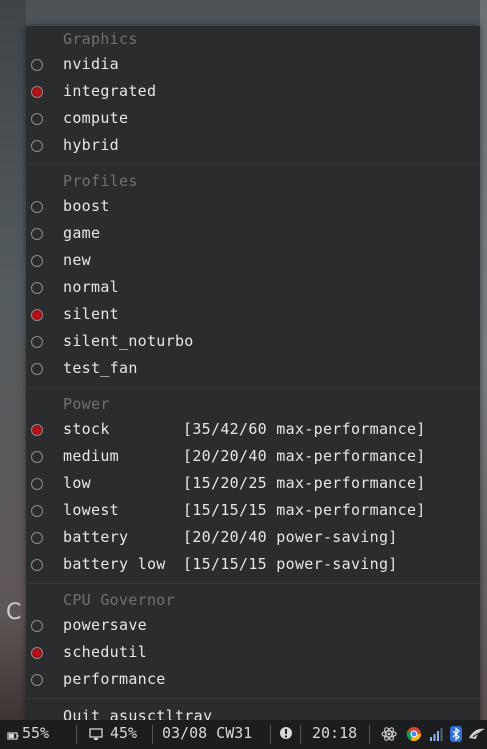  Describe the element at coordinates (77, 260) in the screenshot. I see `menu-item-label: new` at that location.